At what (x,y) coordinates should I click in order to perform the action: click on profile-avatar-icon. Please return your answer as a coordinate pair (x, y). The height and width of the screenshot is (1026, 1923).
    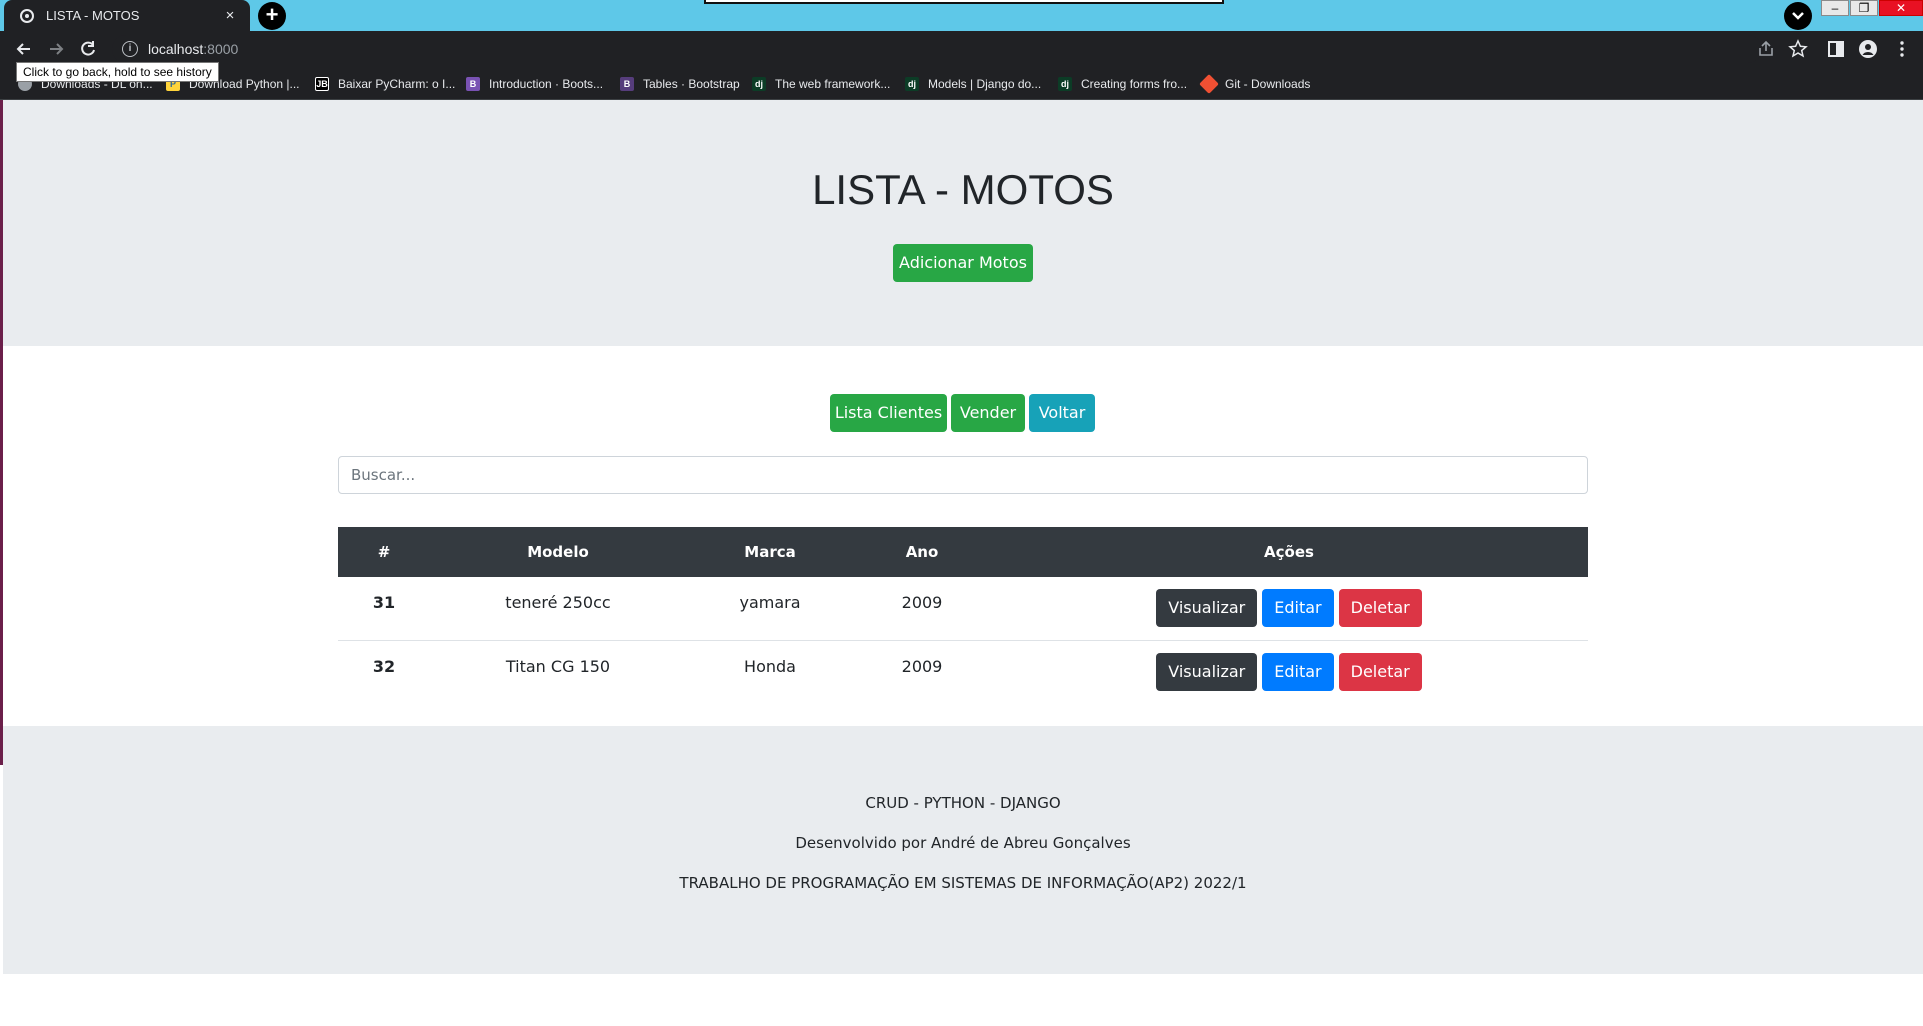
    Looking at the image, I should click on (1868, 49).